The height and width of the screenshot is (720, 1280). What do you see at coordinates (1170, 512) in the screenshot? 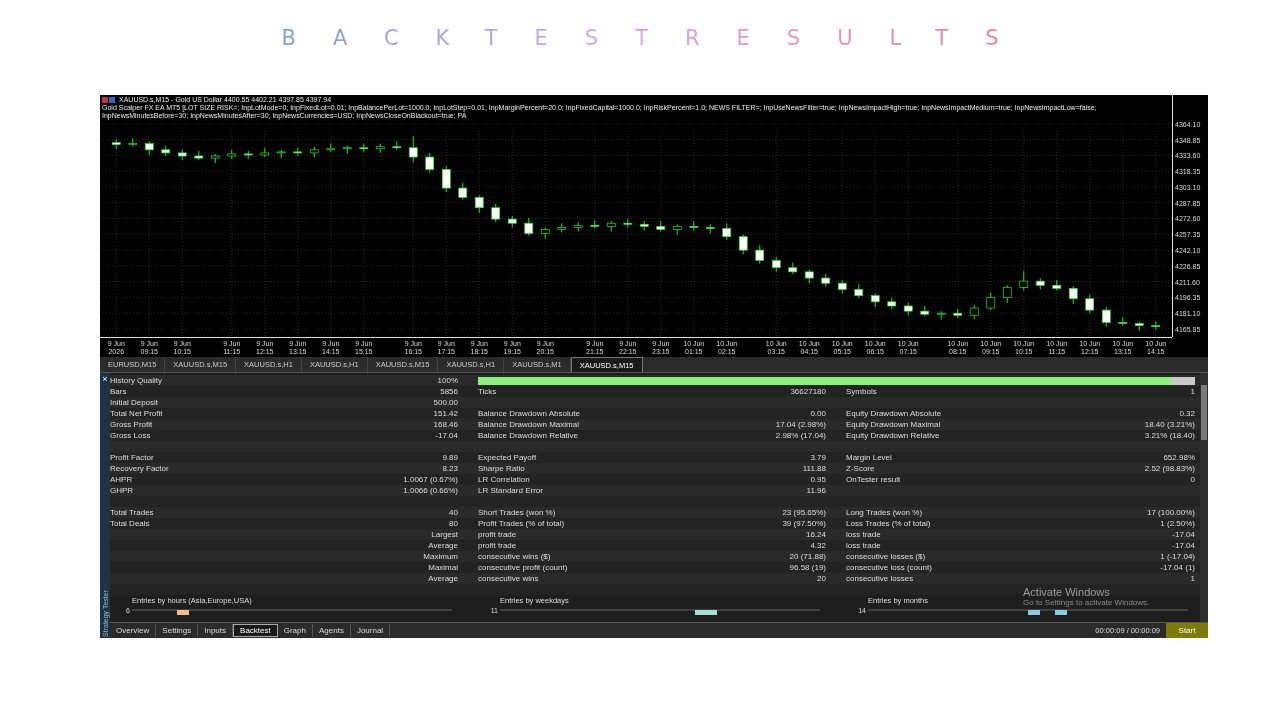
I see `stat-value: 17 (100.00%)` at bounding box center [1170, 512].